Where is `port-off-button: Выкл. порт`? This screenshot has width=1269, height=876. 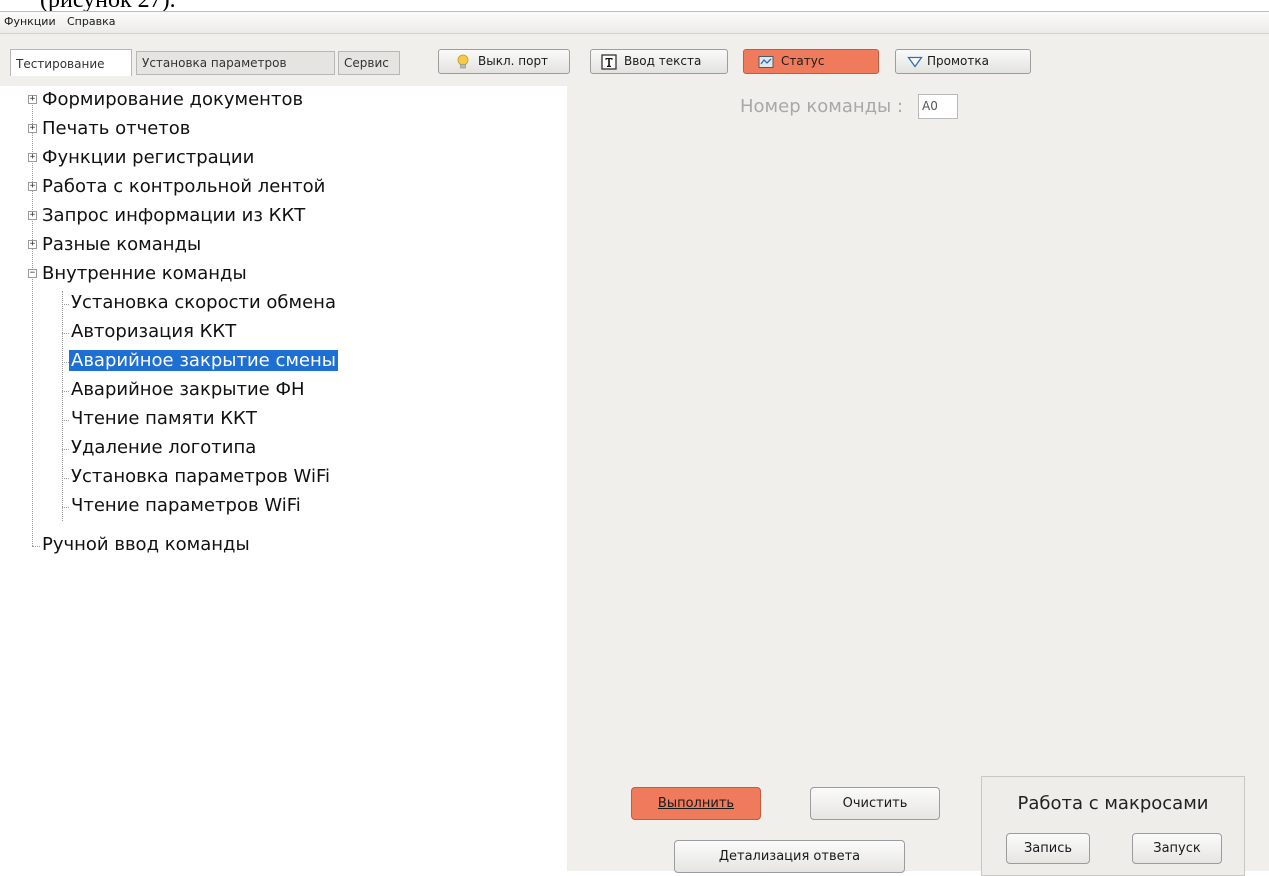 port-off-button: Выкл. порт is located at coordinates (504, 61).